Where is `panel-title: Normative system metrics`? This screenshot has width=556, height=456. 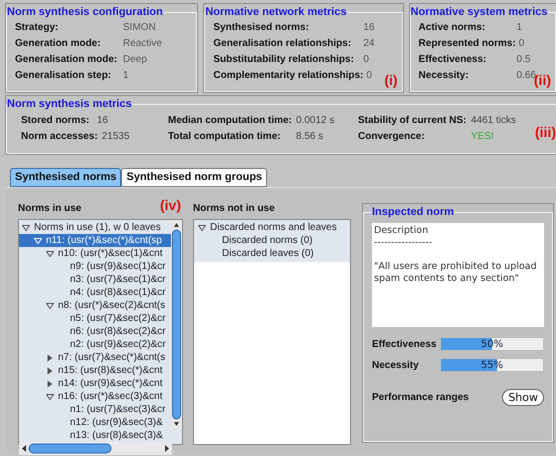 panel-title: Normative system metrics is located at coordinates (479, 12).